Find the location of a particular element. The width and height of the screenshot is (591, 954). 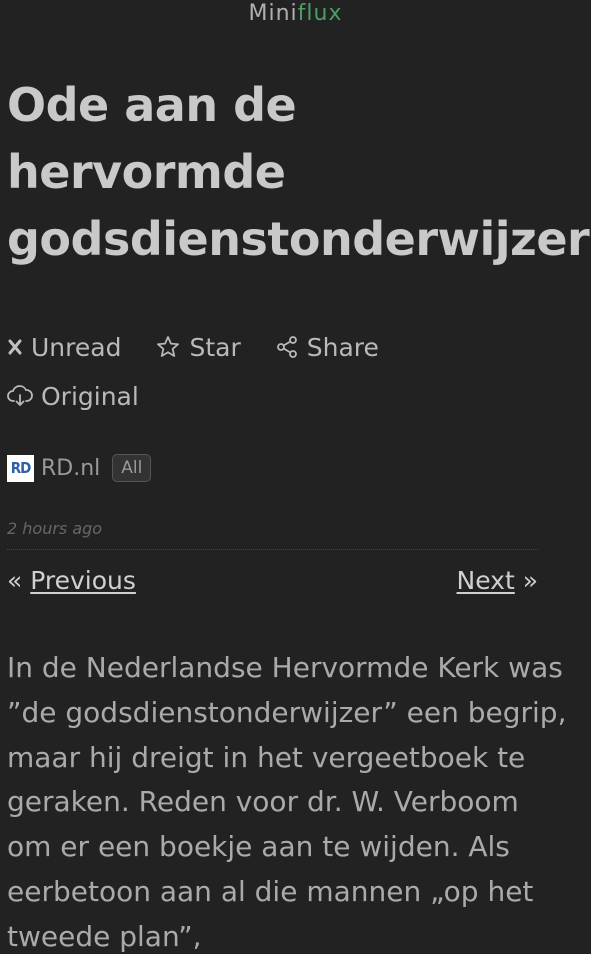

previous-link: Previous is located at coordinates (83, 580).